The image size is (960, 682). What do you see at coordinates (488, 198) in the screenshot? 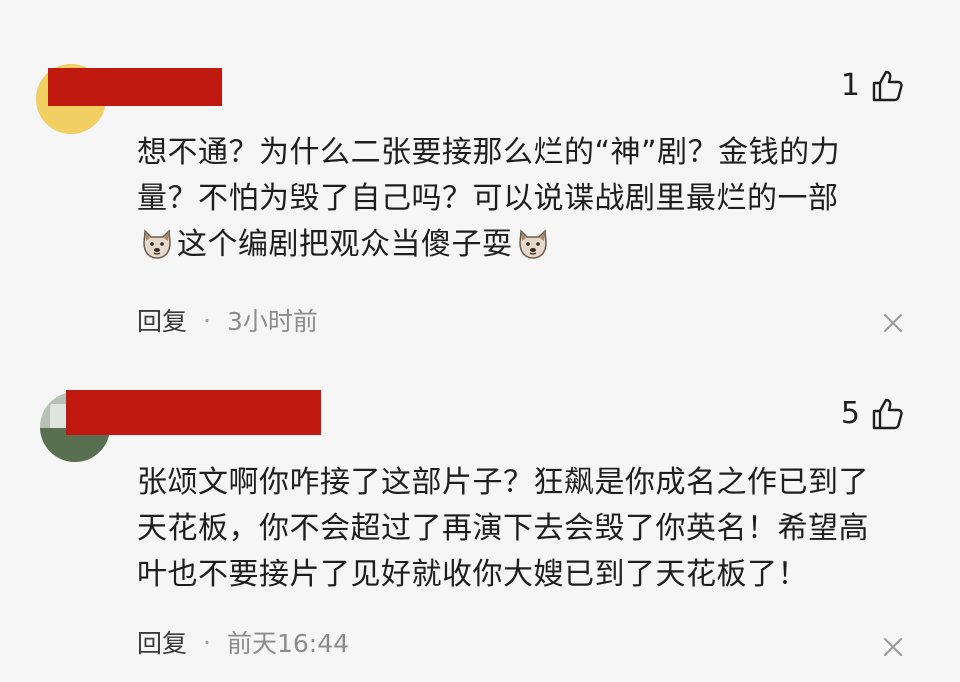
I see `comment-line: 量？不怕为毁了自己吗？可以说谍战剧里最烂的一部` at bounding box center [488, 198].